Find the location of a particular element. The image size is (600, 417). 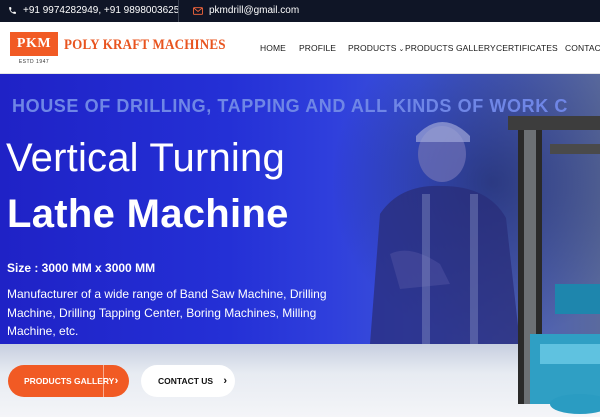

machine-image is located at coordinates (554, 265).